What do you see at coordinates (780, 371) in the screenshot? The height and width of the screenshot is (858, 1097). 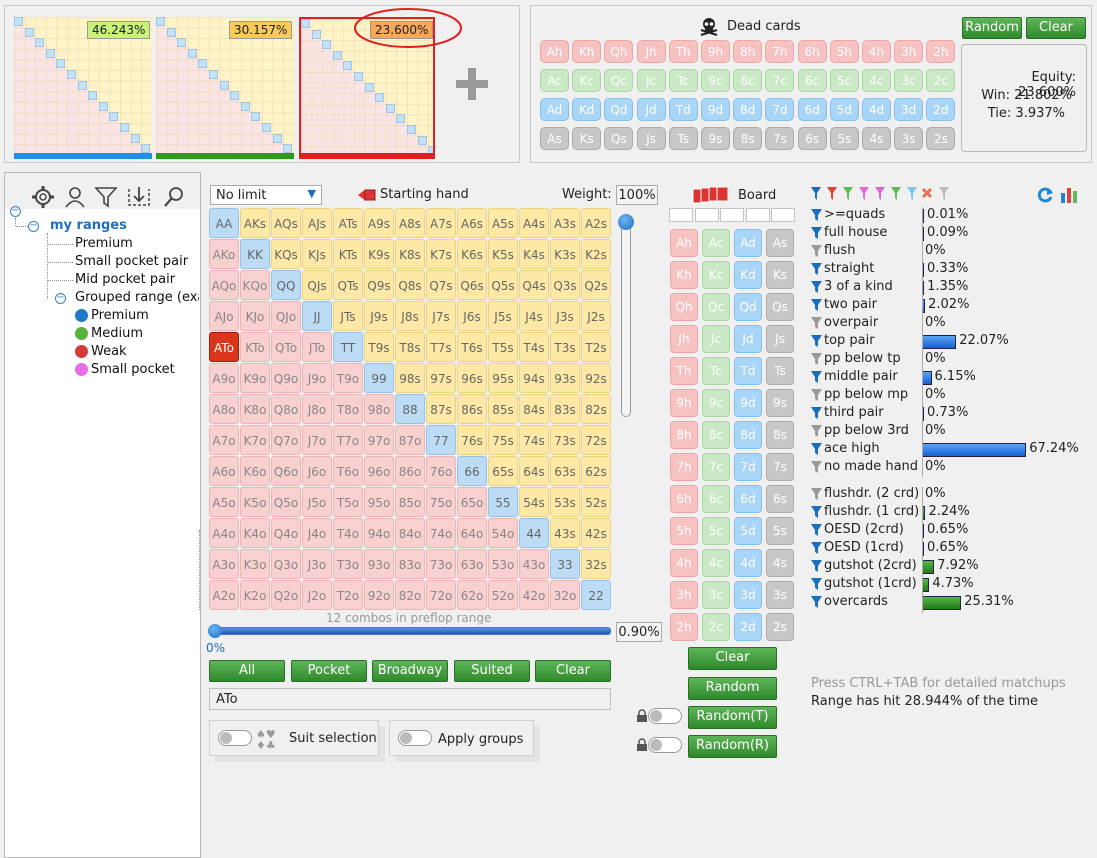 I see `board-card-Ts: Ts` at bounding box center [780, 371].